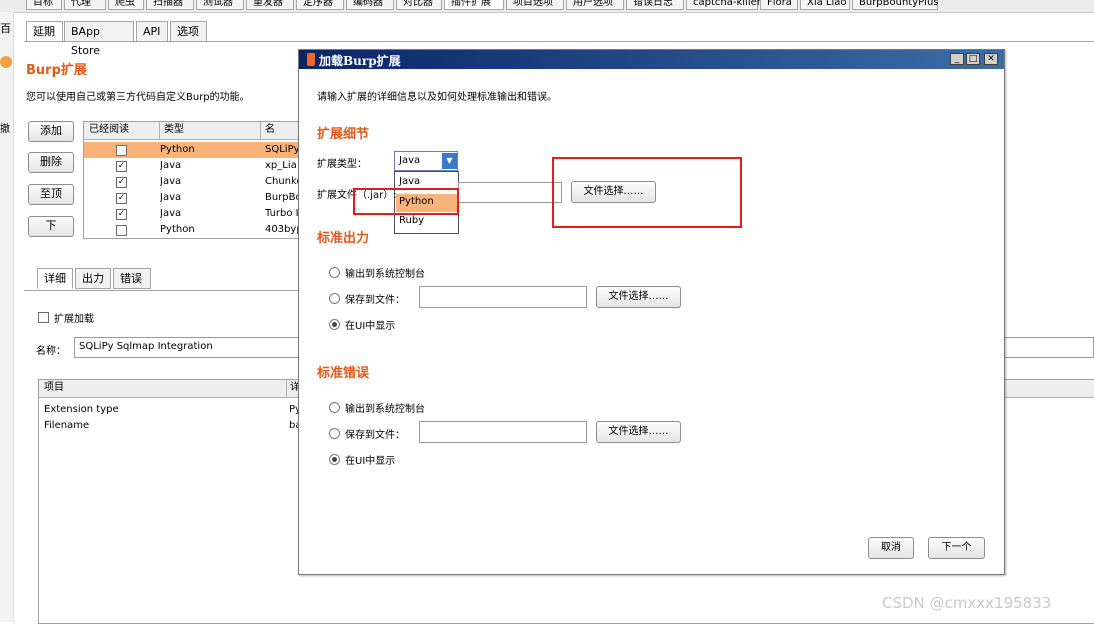 Image resolution: width=1094 pixels, height=624 pixels. What do you see at coordinates (282, 213) in the screenshot?
I see `row-name: Turbo I` at bounding box center [282, 213].